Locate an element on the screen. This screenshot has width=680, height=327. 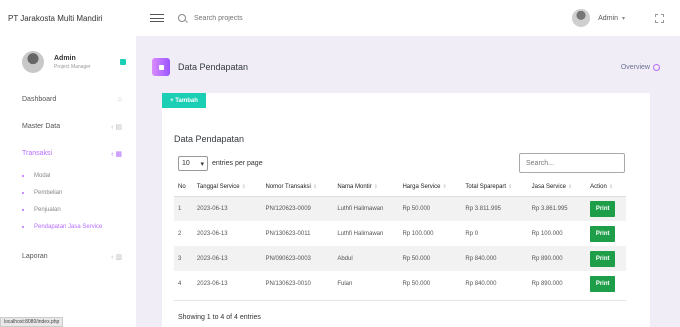
brand-name: PT Jarakosta Multi Mandiri is located at coordinates (68, 18).